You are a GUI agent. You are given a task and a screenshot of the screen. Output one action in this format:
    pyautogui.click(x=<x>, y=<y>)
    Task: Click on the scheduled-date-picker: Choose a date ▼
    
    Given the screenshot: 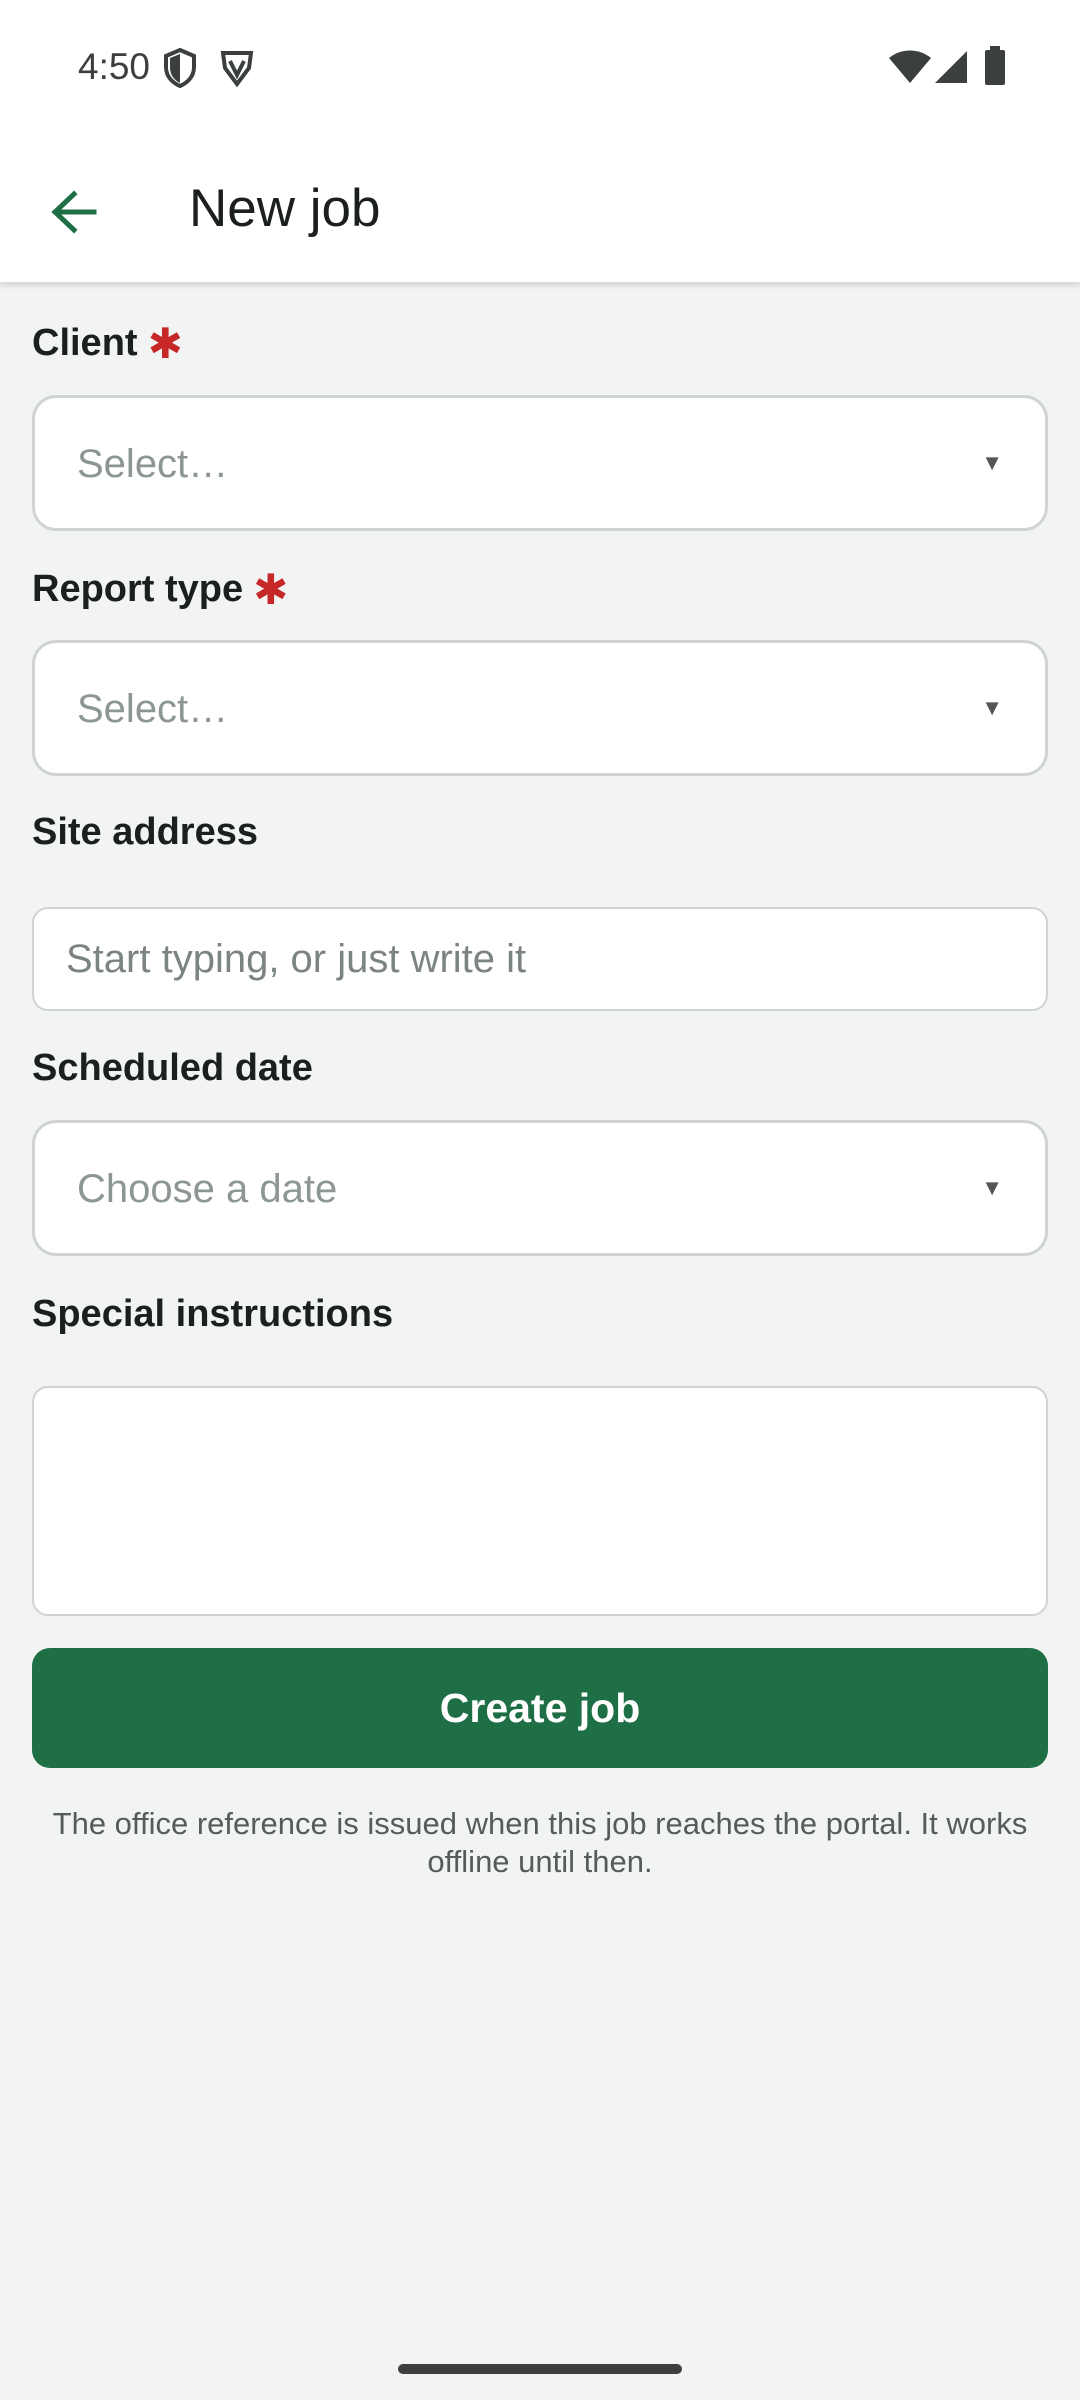 What is the action you would take?
    pyautogui.click(x=540, y=1188)
    